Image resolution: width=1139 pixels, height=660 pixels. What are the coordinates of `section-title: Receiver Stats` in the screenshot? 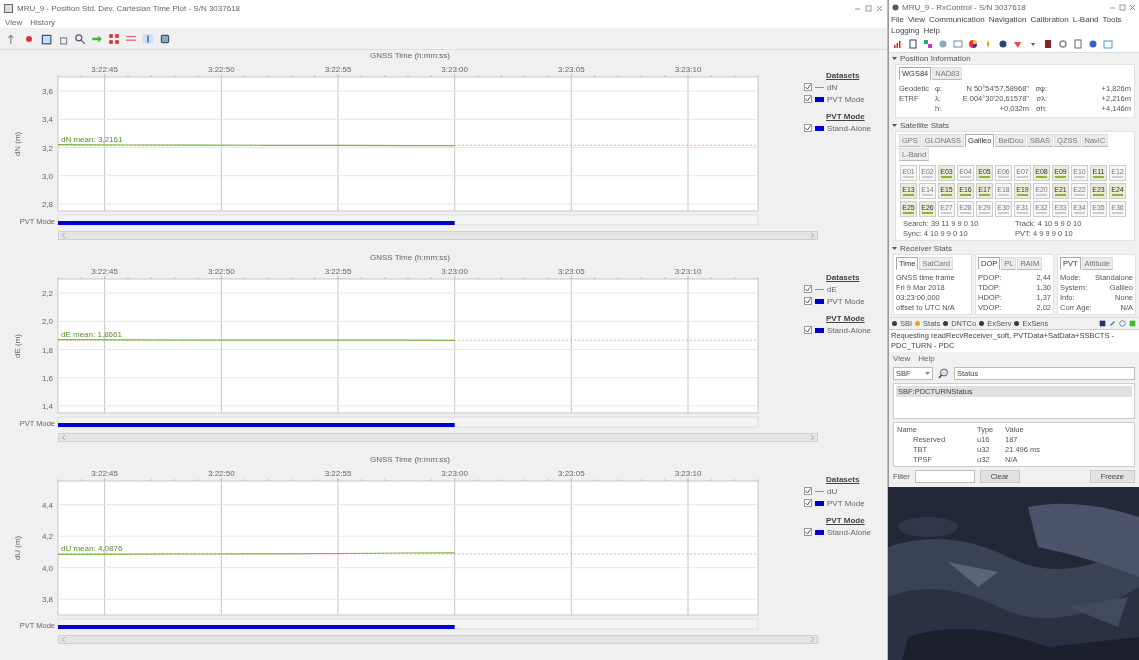 It's located at (926, 248).